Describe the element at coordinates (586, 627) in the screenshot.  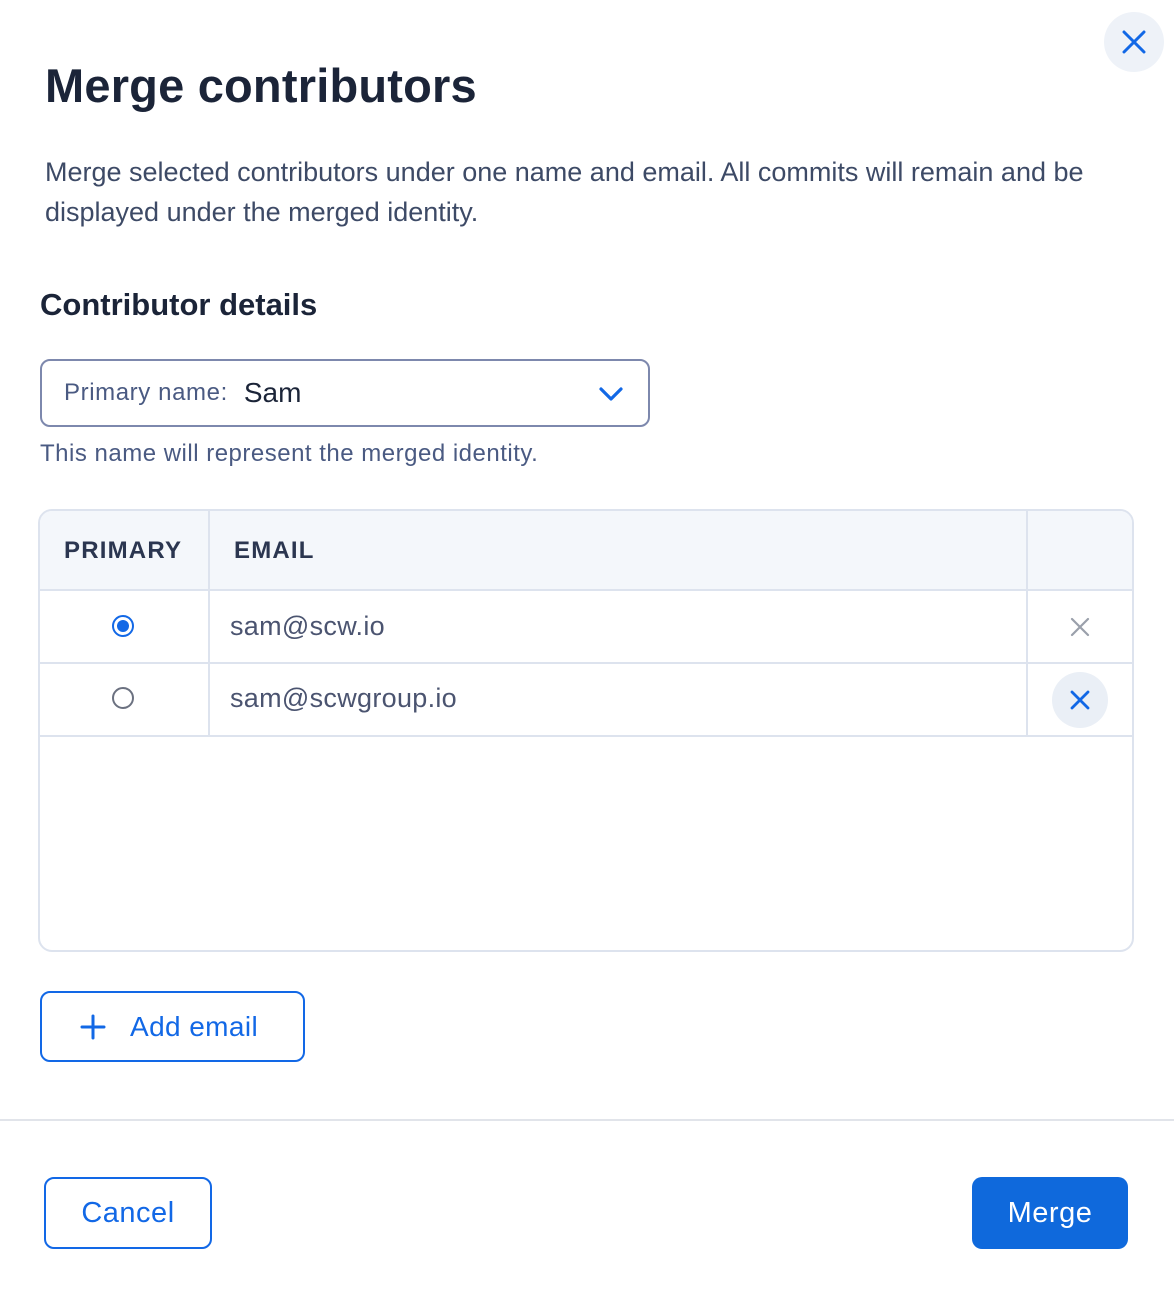
I see `table-row: sam@scw.io` at that location.